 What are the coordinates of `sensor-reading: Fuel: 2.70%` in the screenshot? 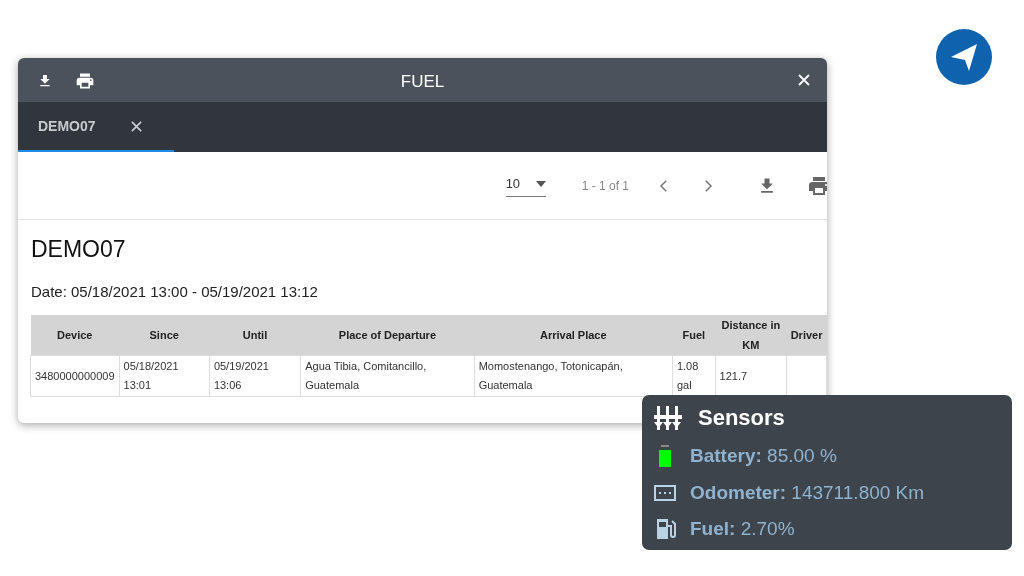 It's located at (742, 529).